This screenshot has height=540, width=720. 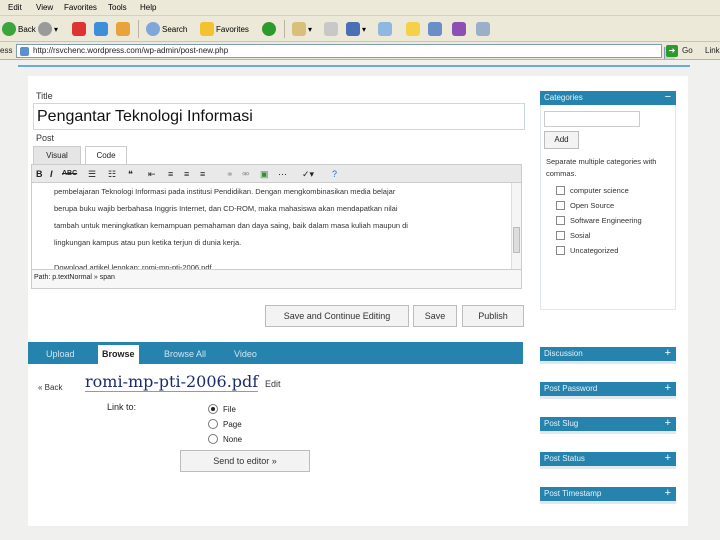 I want to click on mail-button: ▾, so click(x=302, y=29).